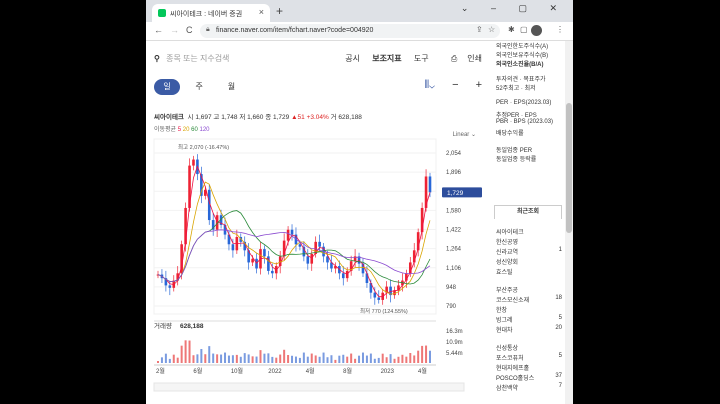  Describe the element at coordinates (569, 168) in the screenshot. I see `scrollbar-thumb` at that location.